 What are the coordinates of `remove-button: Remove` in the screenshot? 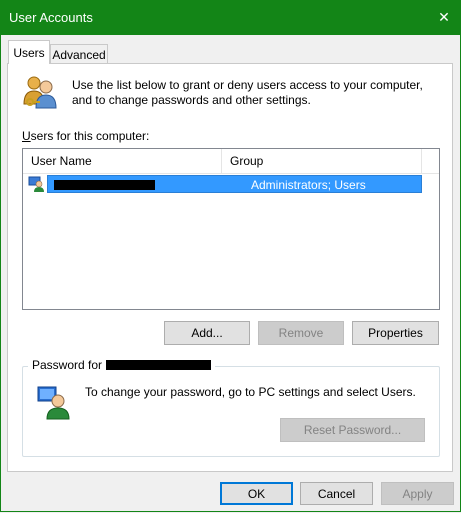 It's located at (301, 333).